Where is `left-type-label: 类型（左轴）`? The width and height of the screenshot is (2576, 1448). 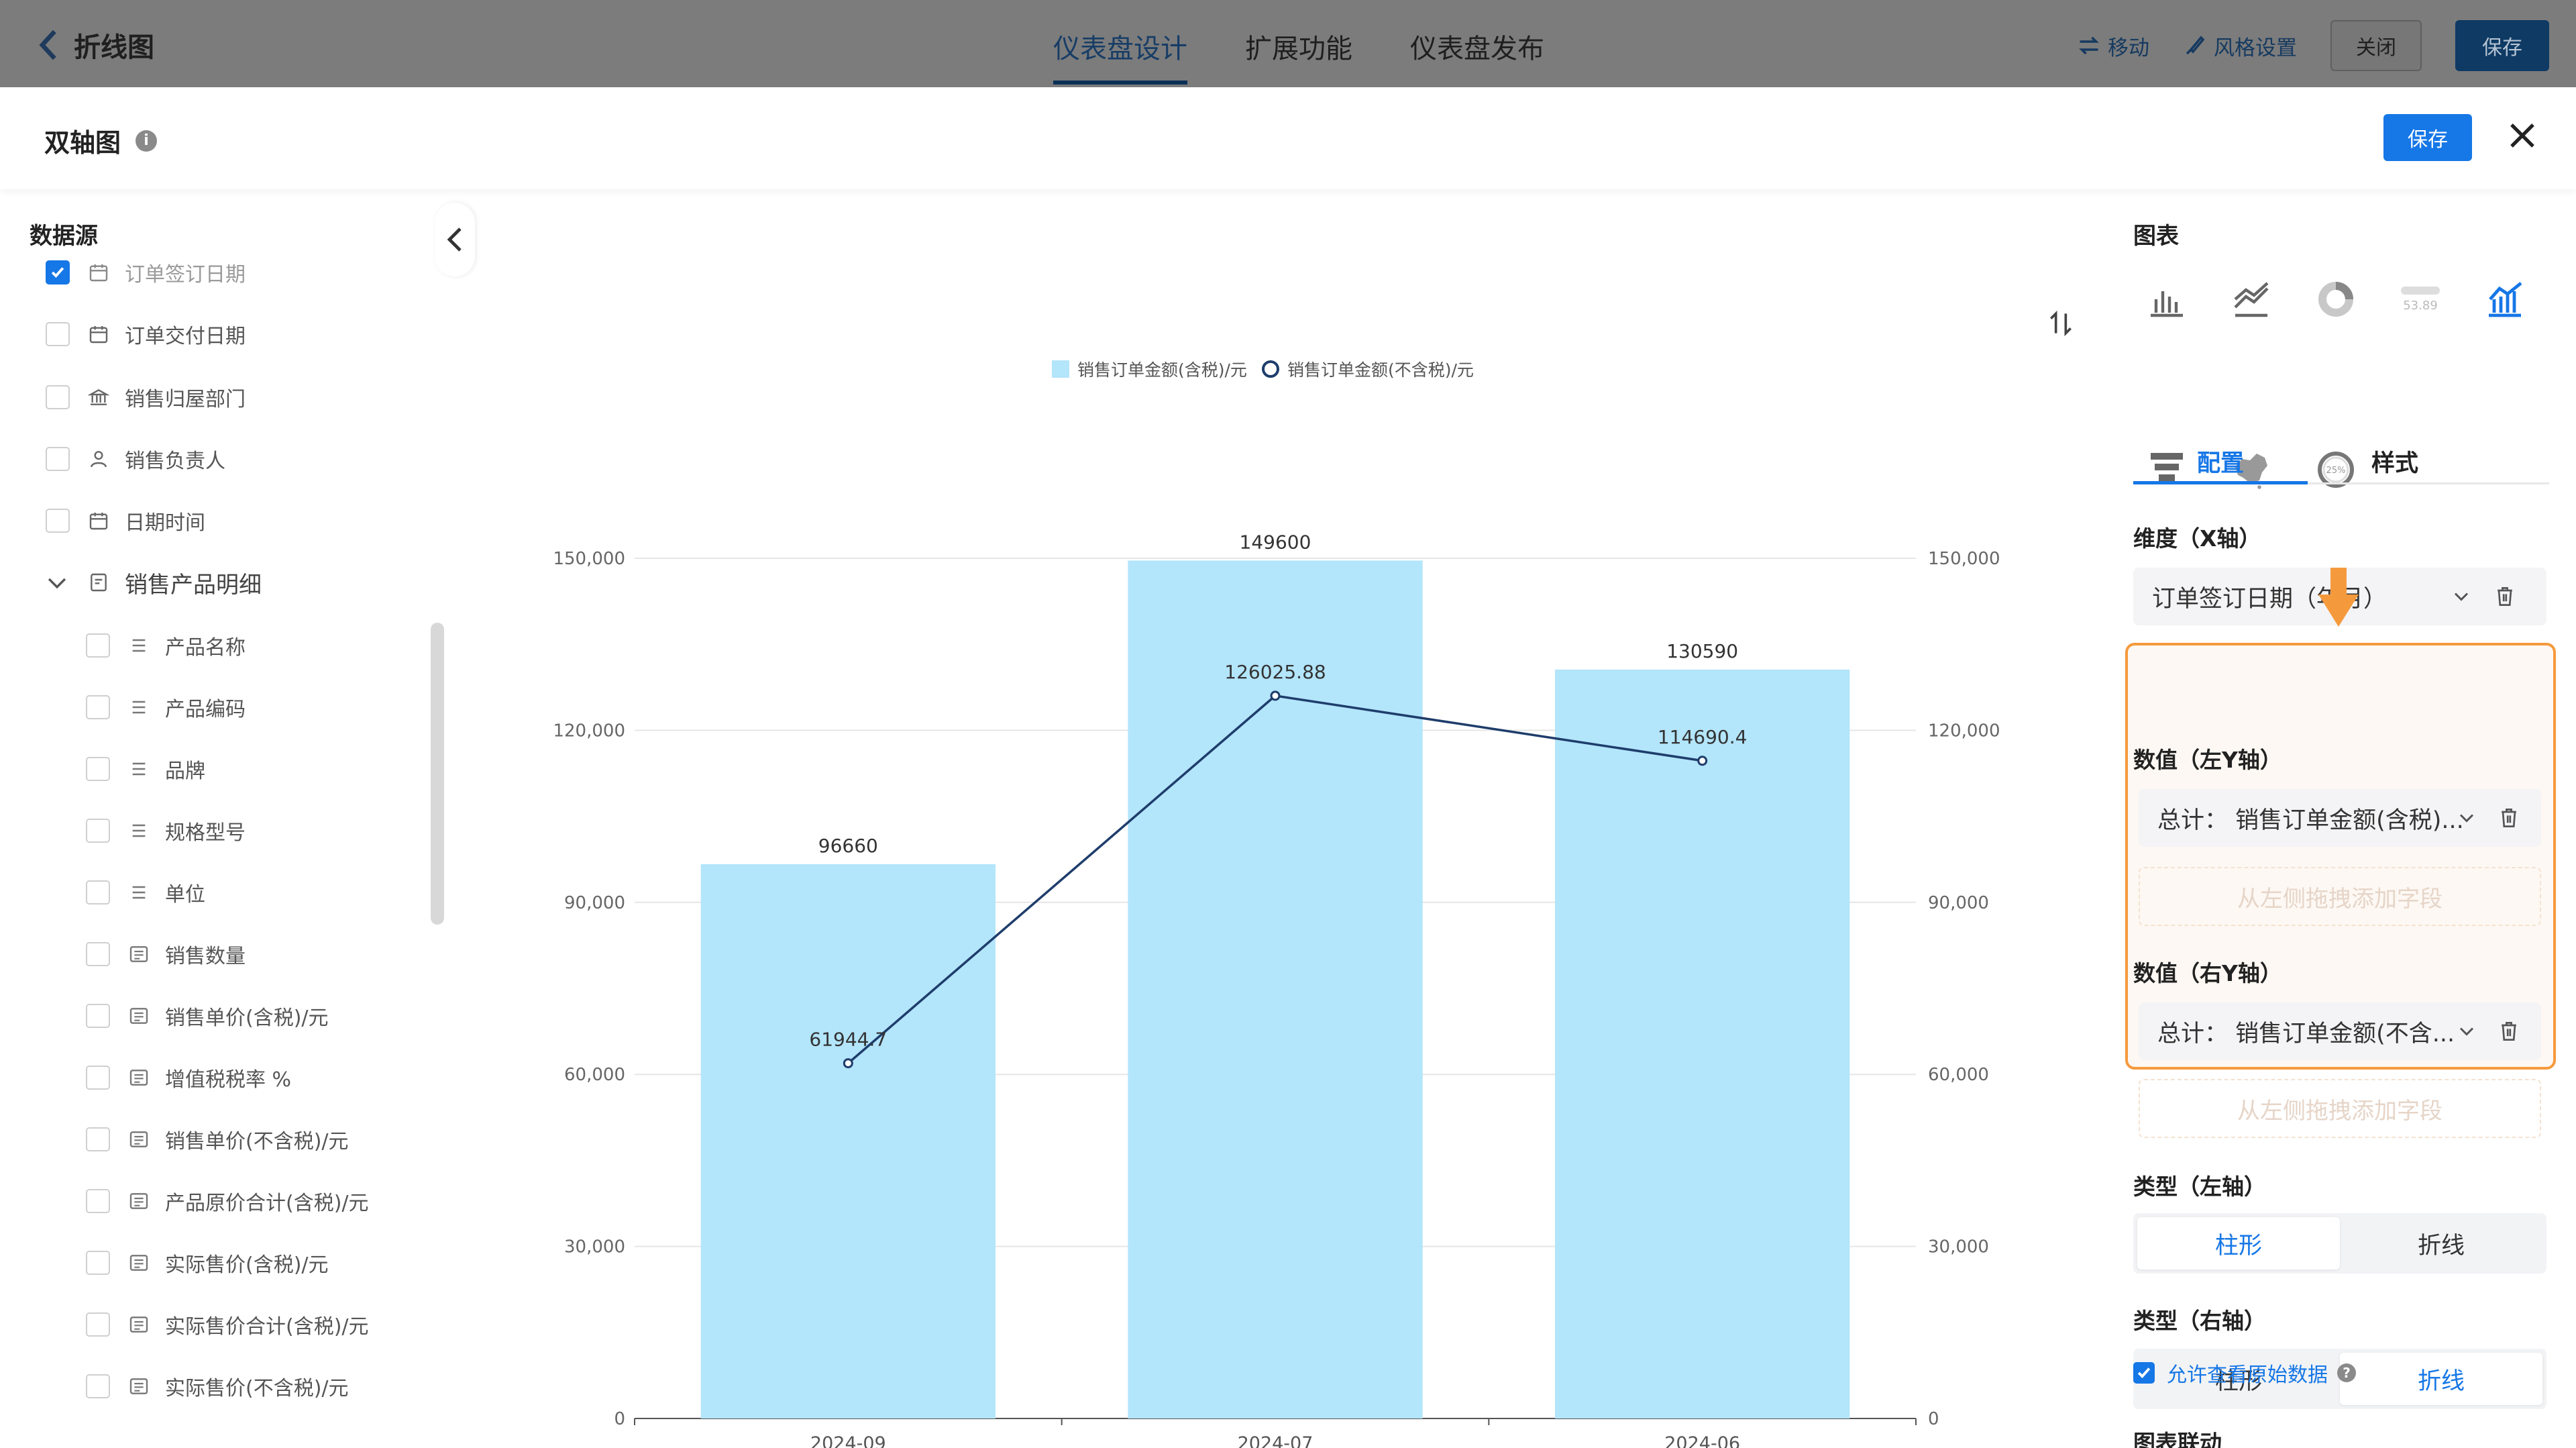 left-type-label: 类型（左轴） is located at coordinates (2199, 1187).